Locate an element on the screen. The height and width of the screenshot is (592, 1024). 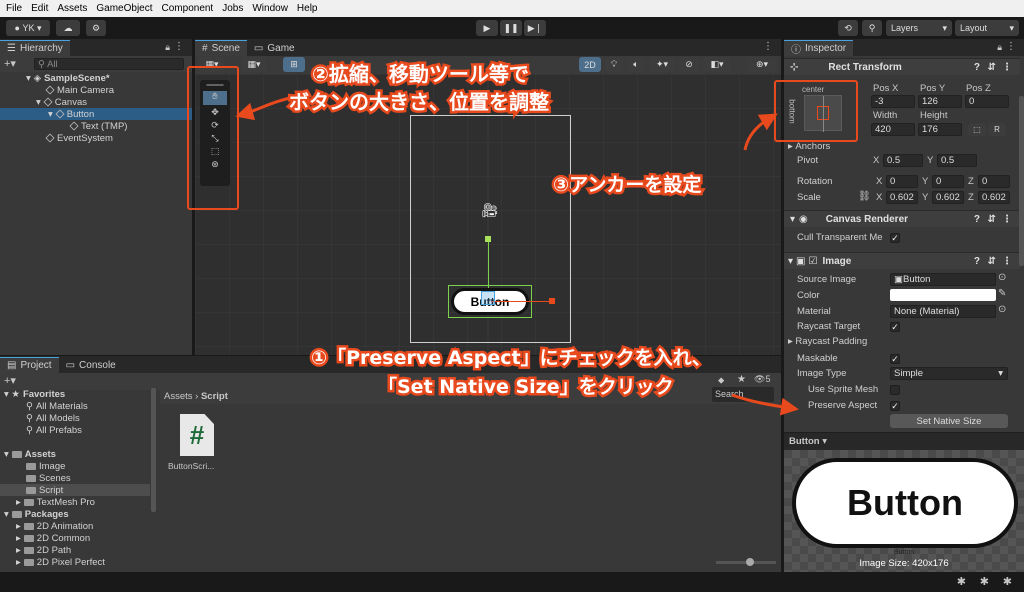
annotation-2-line1: ②拡縮、移動ツール等で is located at coordinates (421, 74).